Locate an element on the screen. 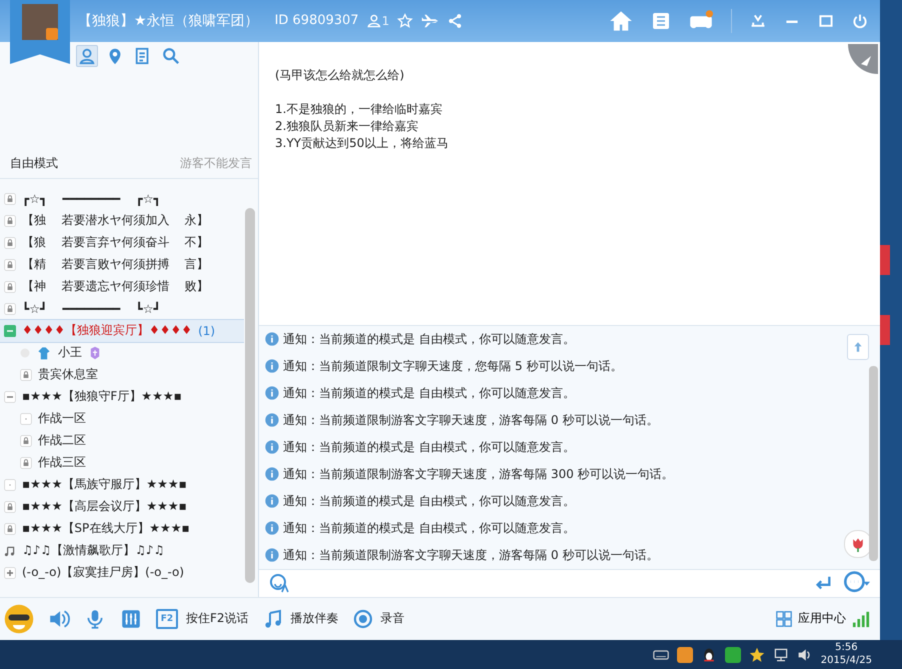 The width and height of the screenshot is (902, 669). channel-row: 【狼 若要言弃ヤ何须奋斗 不】 is located at coordinates (122, 243).